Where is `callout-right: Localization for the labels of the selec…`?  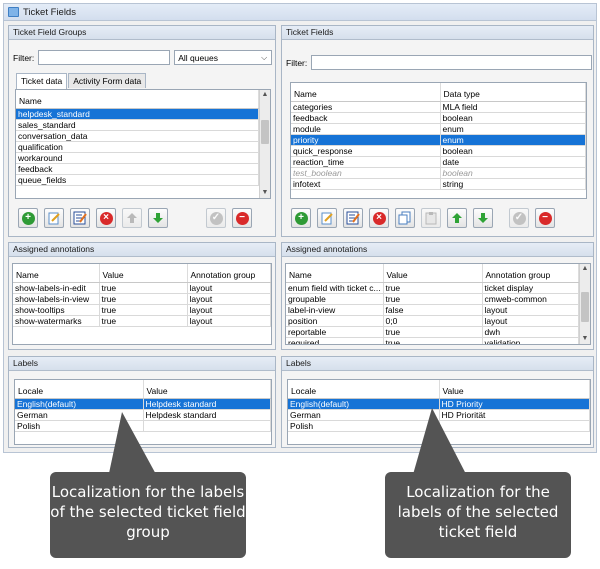 callout-right: Localization for the labels of the selec… is located at coordinates (478, 515).